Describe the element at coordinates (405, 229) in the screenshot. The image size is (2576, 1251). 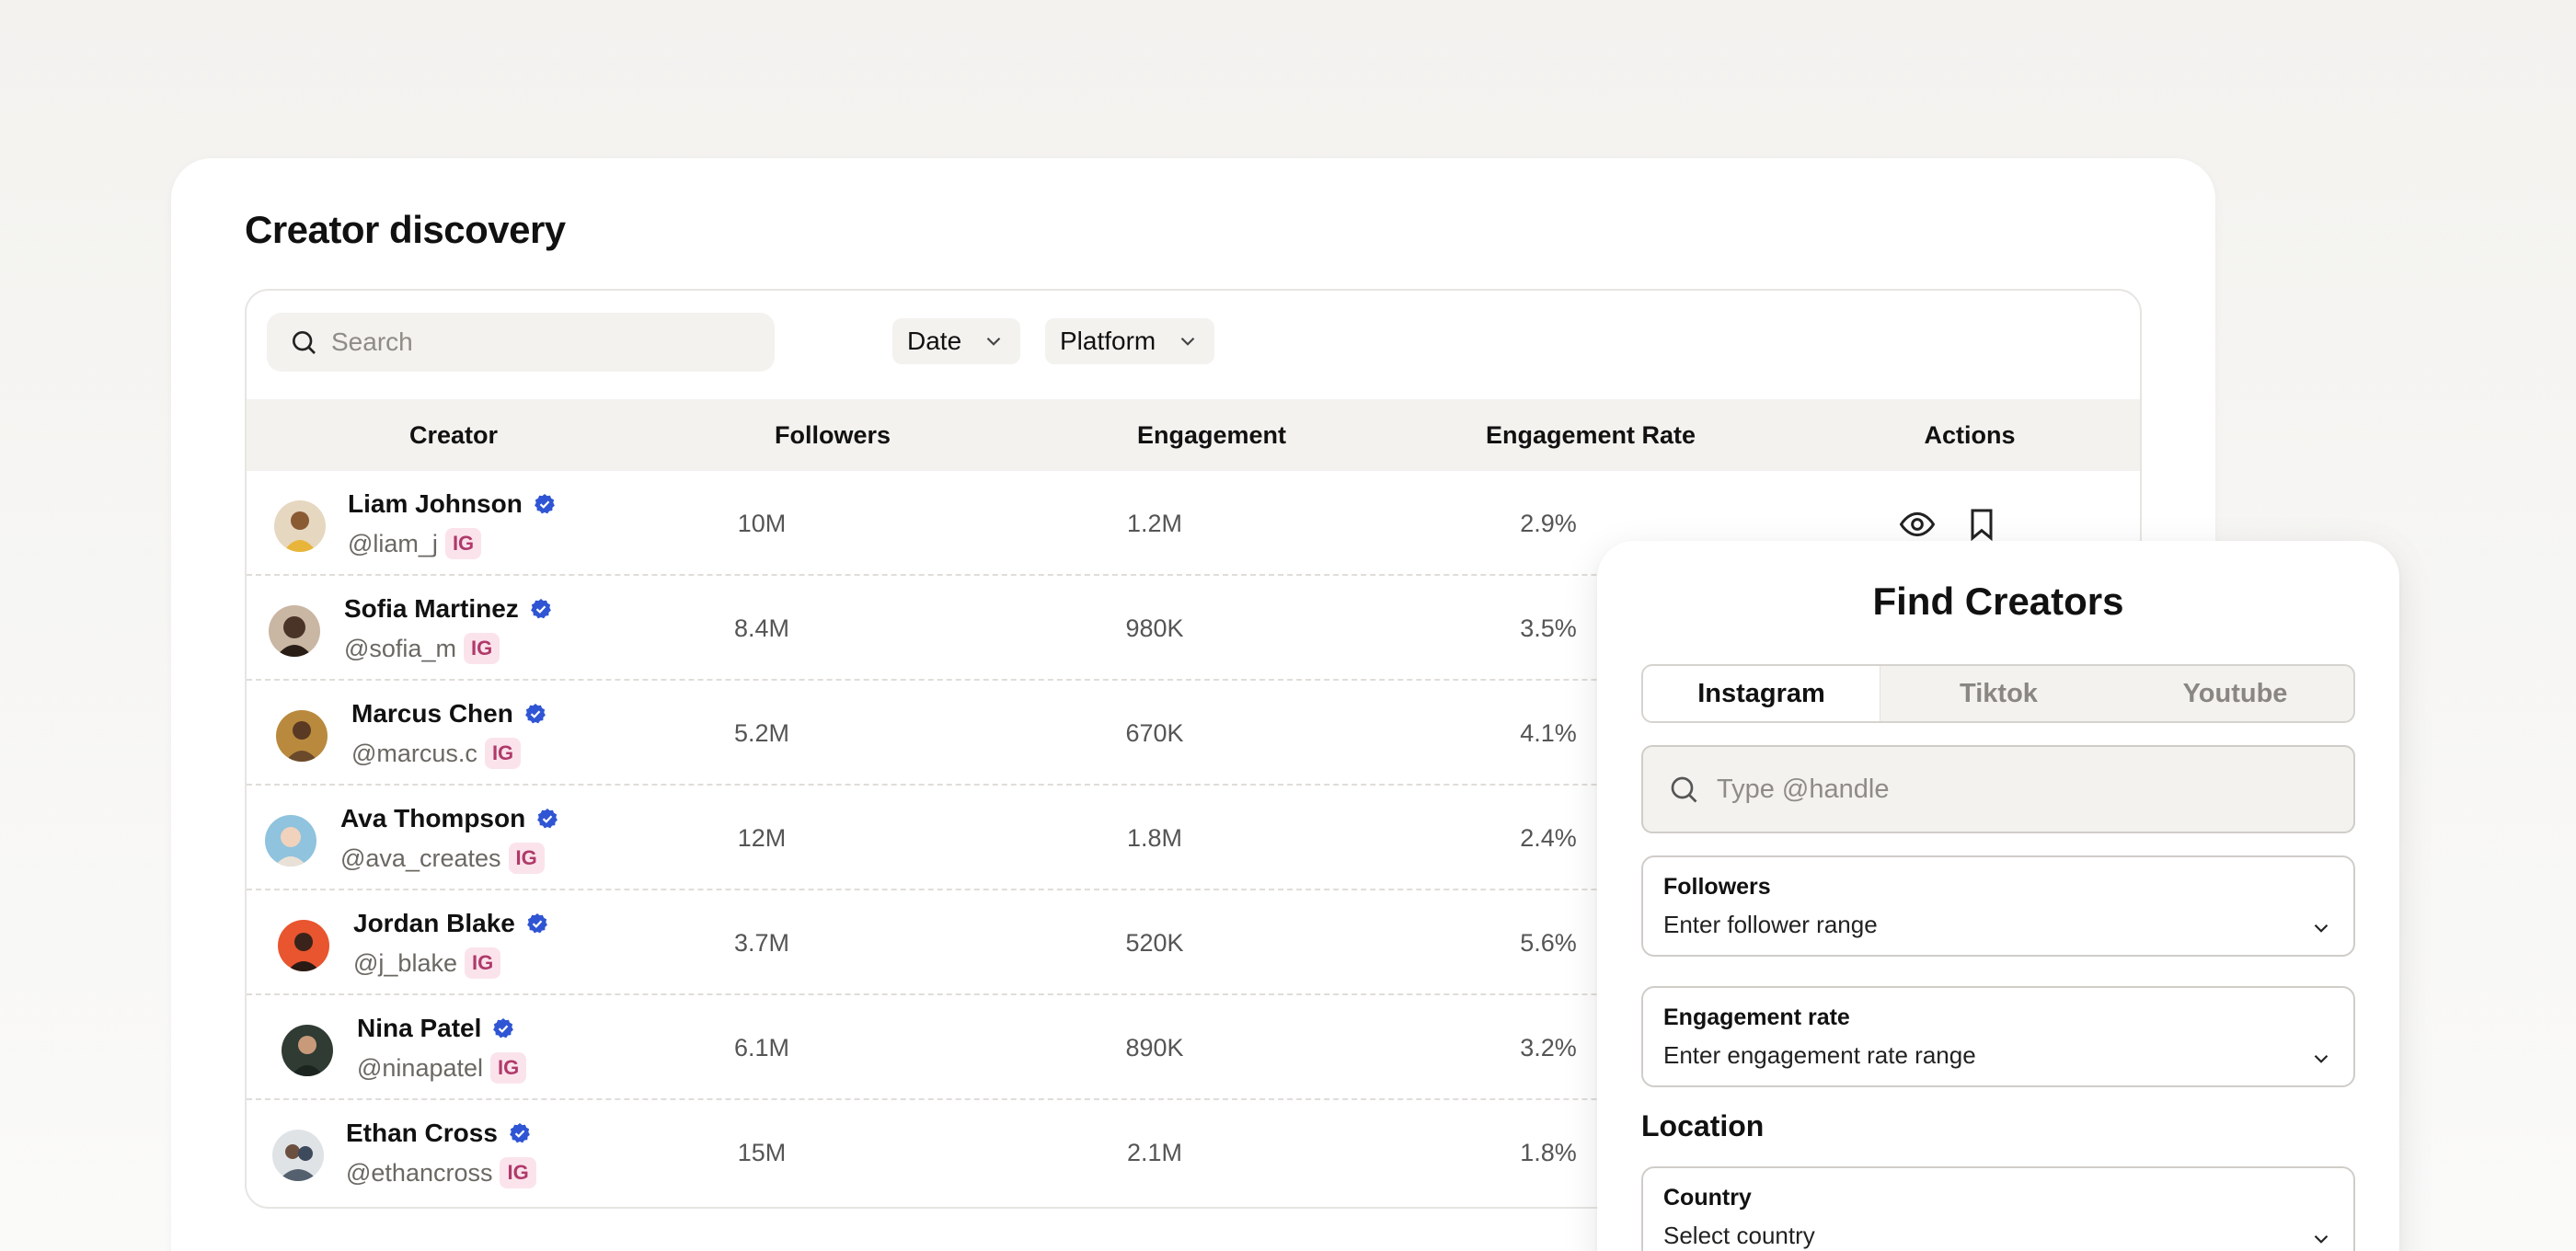
I see `page-title: Creator discovery` at that location.